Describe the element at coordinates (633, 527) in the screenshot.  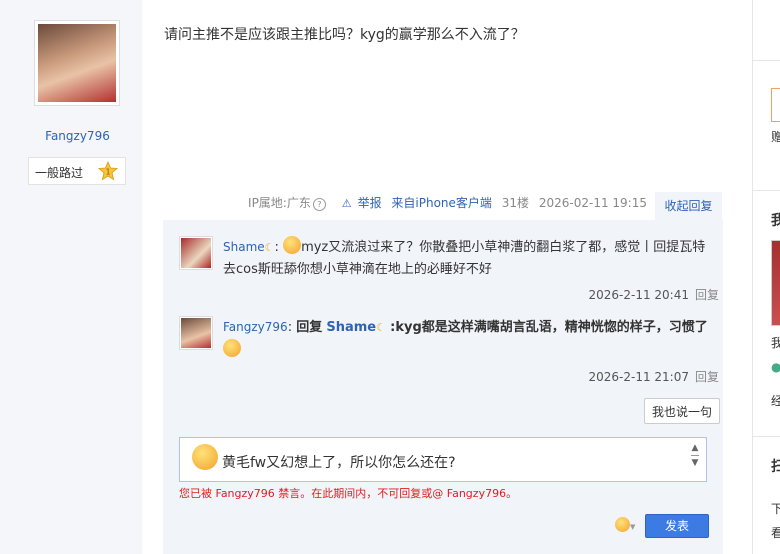
I see `chevron-down-icon: ▼` at that location.